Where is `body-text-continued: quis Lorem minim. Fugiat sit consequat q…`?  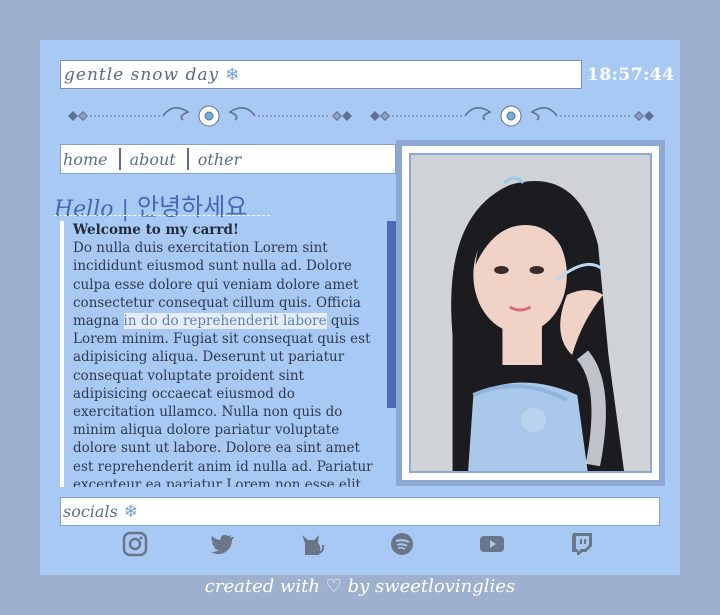
body-text-continued: quis Lorem minim. Fugiat sit consequat q… is located at coordinates (223, 400).